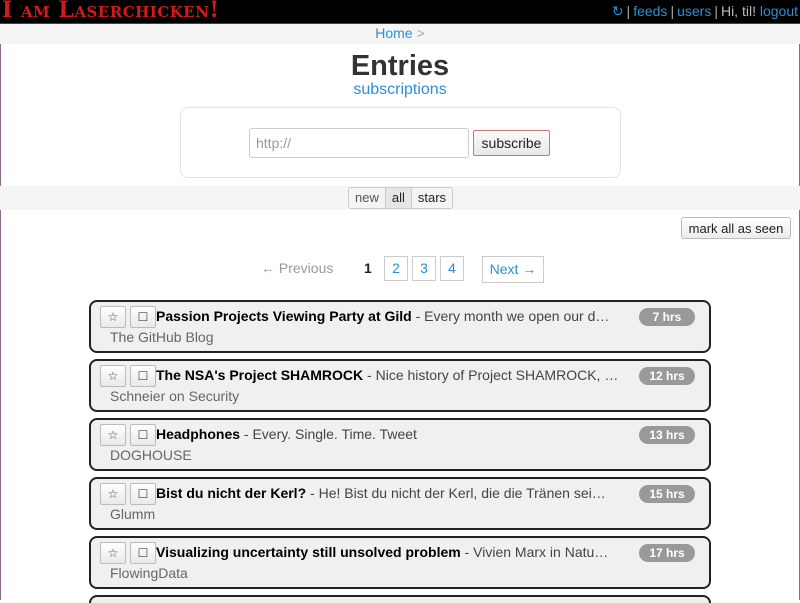 This screenshot has height=603, width=800. I want to click on top-nav: ↻ | feeds | users | Hi, til! logout, so click(705, 11).